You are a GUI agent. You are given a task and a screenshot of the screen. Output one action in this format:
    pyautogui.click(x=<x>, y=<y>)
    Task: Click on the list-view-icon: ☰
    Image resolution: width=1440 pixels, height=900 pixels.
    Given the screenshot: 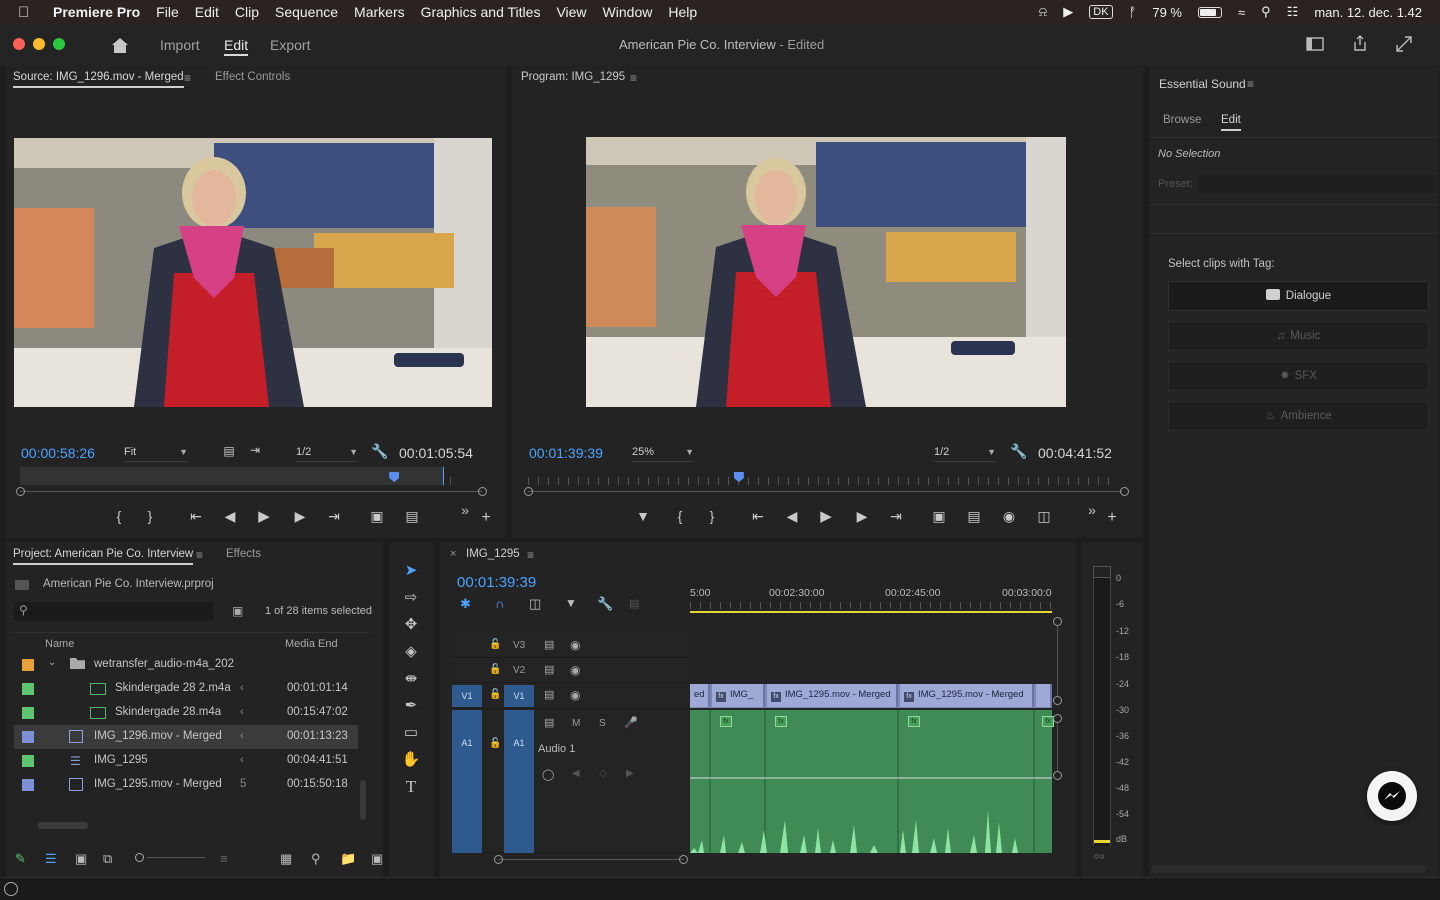 What is the action you would take?
    pyautogui.click(x=51, y=859)
    